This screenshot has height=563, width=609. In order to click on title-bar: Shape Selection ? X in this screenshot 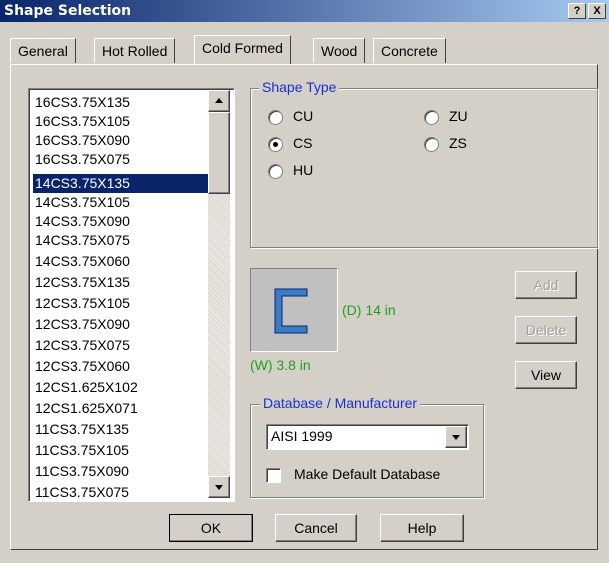, I will do `click(304, 11)`.